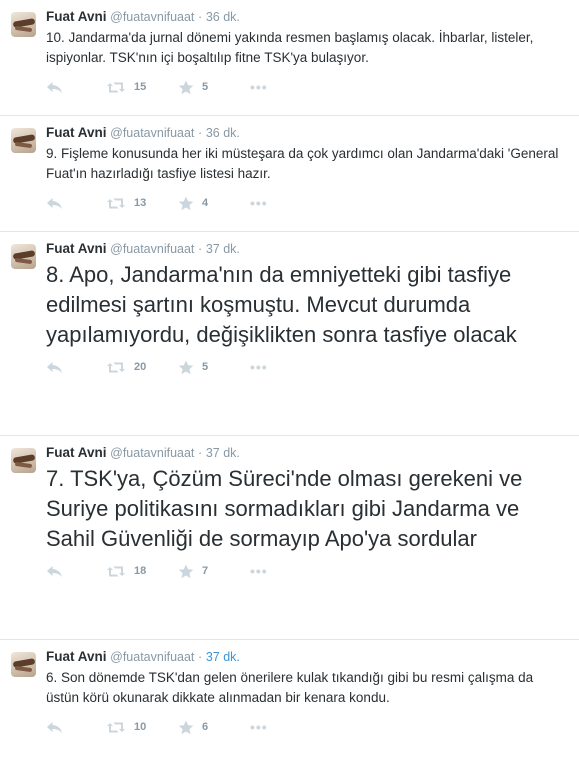 The width and height of the screenshot is (579, 764). I want to click on tweet-actions: 10 6 •••, so click(307, 727).